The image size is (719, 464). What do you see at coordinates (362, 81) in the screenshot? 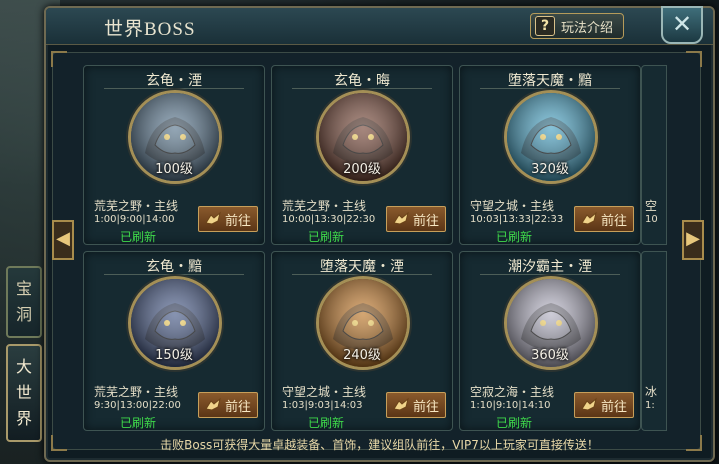
I see `boss-name: 玄龟・晦` at bounding box center [362, 81].